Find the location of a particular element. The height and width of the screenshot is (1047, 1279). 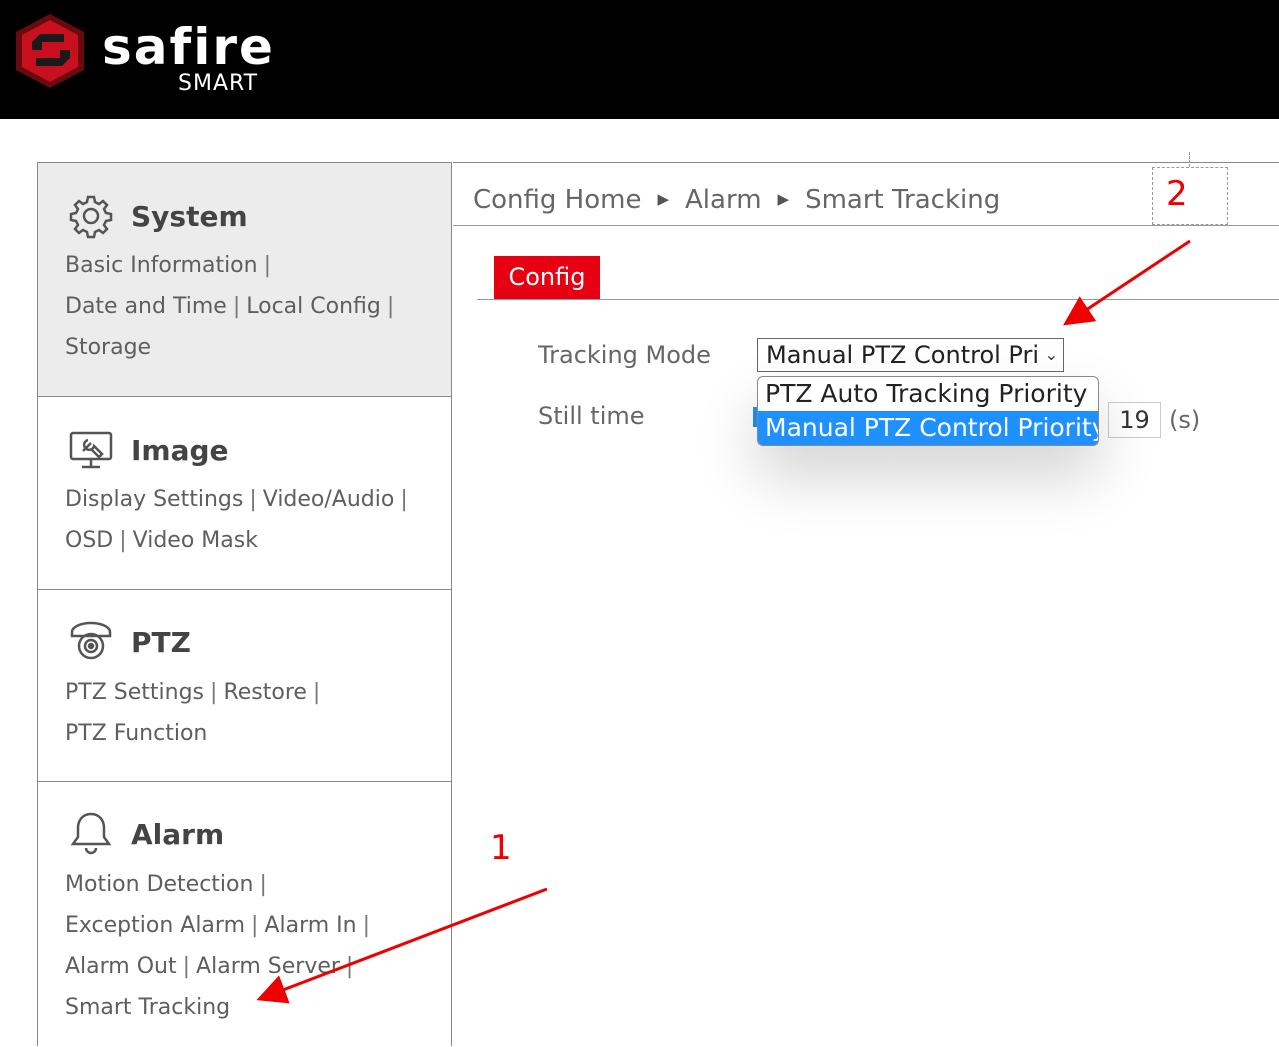

breadcrumb: Config Home ▶ Alarm ▶ Smart Tracking is located at coordinates (736, 200).